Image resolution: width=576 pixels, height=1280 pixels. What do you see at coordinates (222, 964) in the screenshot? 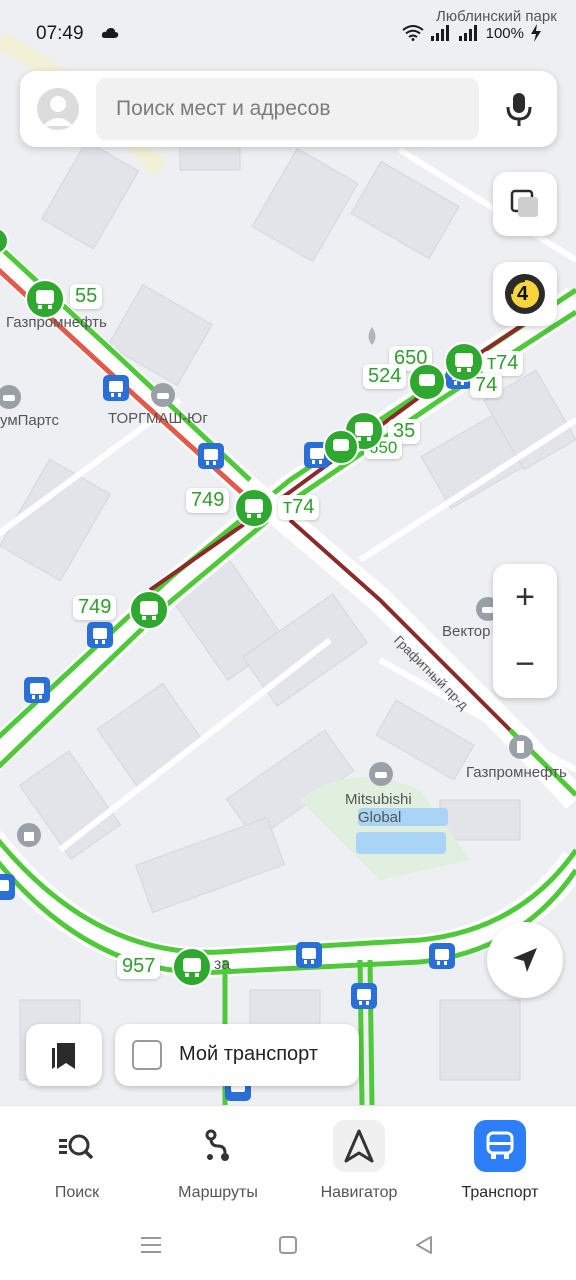
I see `street-label: за` at bounding box center [222, 964].